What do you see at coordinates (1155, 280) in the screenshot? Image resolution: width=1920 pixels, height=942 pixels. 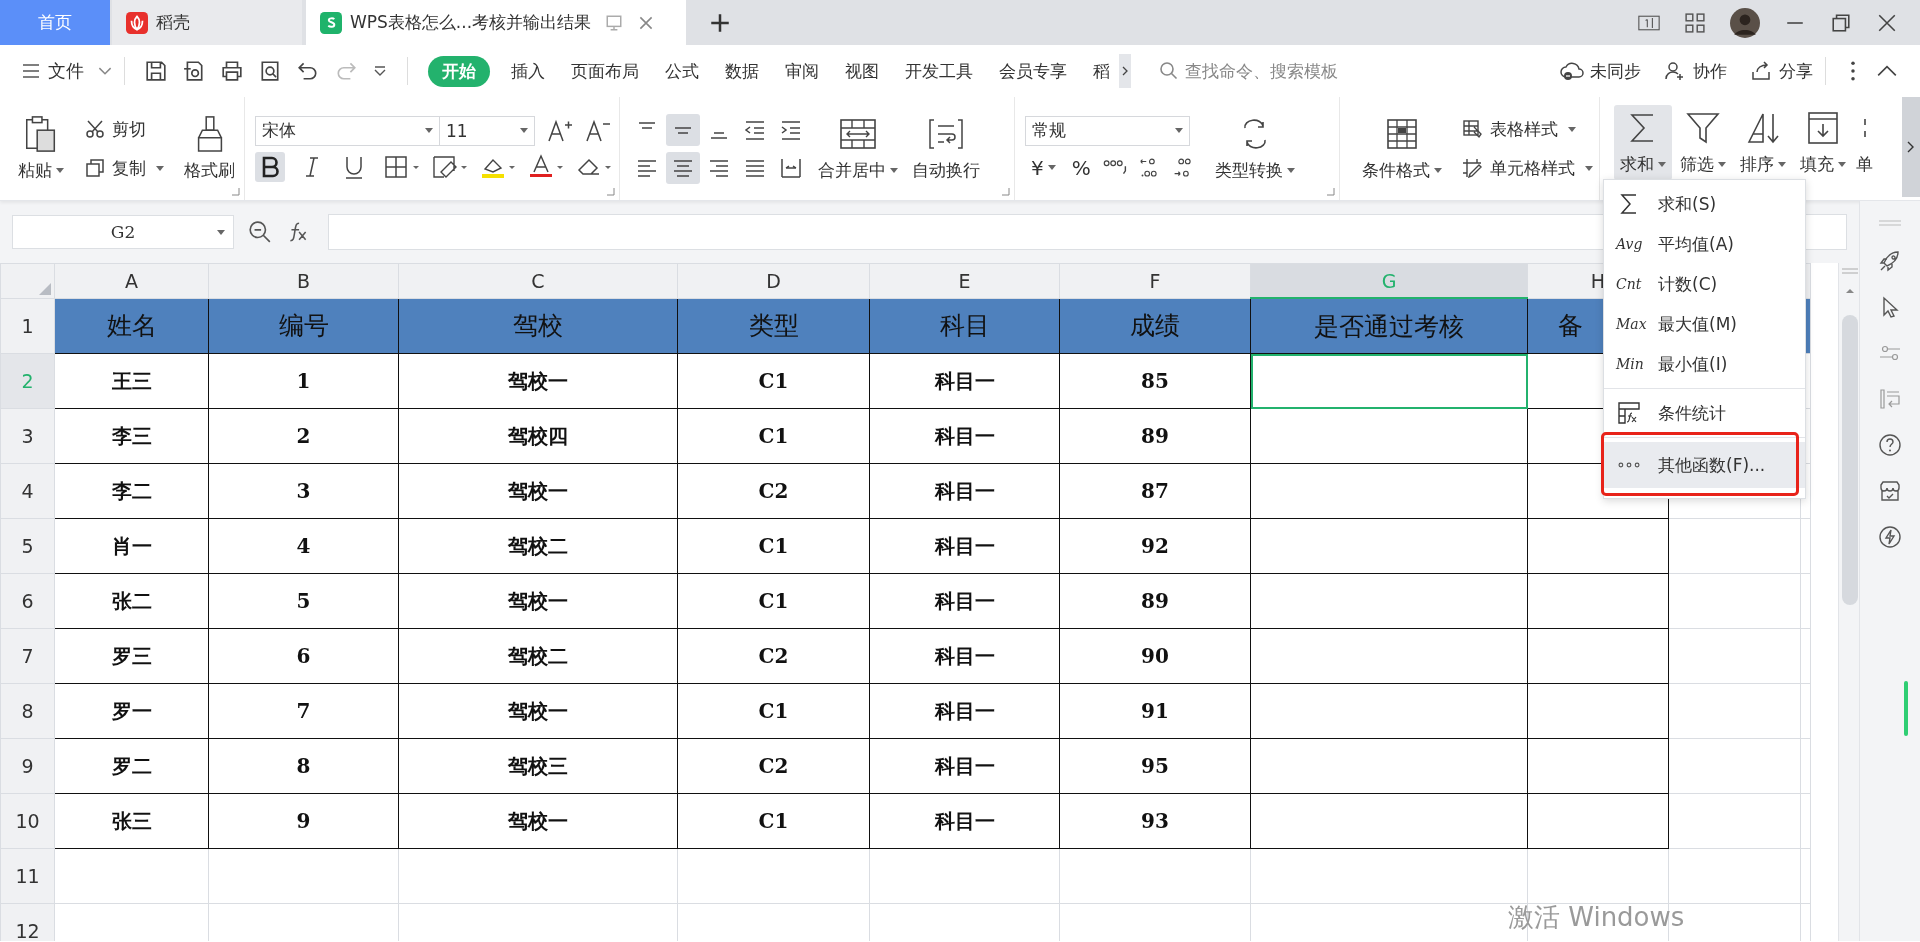 I see `column-header: F` at bounding box center [1155, 280].